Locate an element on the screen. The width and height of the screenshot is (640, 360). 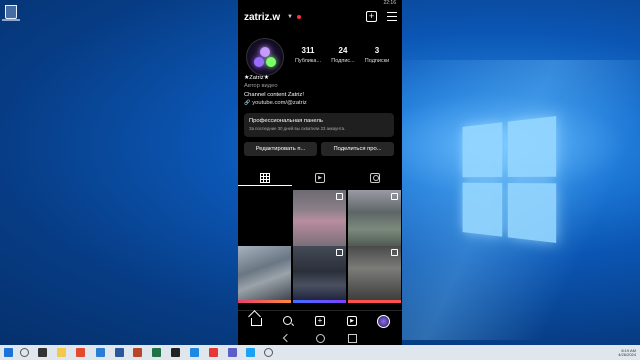
home-icon is located at coordinates (256, 322).